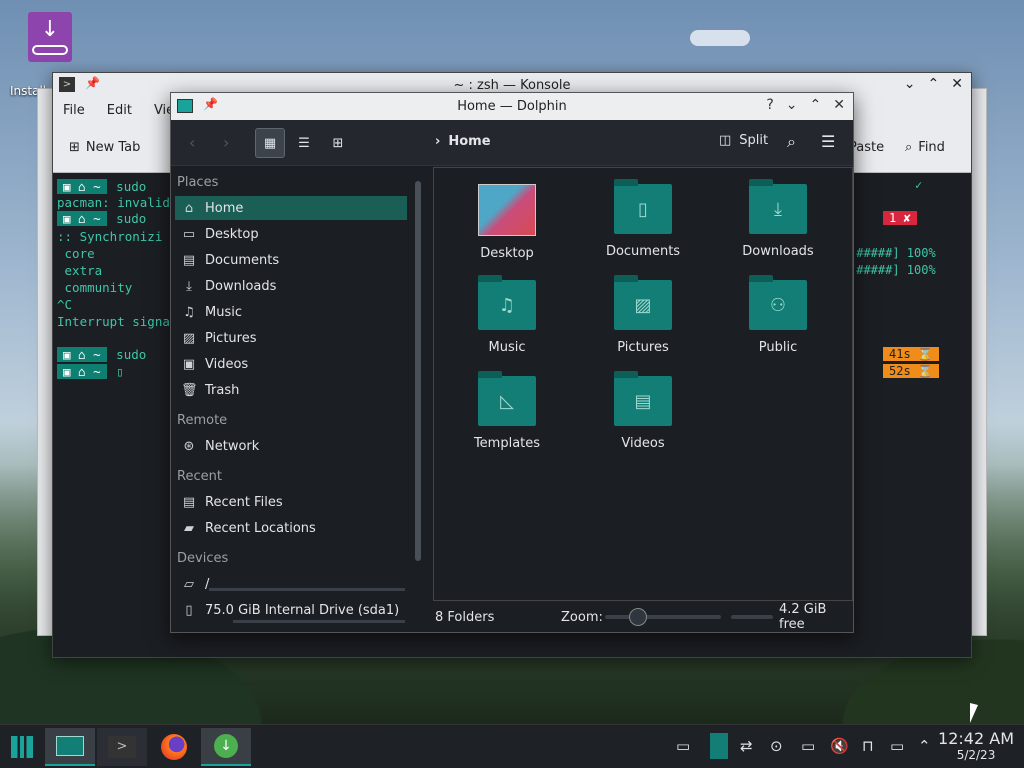 The height and width of the screenshot is (768, 1024). Describe the element at coordinates (74, 110) in the screenshot. I see `menu-file: File` at that location.